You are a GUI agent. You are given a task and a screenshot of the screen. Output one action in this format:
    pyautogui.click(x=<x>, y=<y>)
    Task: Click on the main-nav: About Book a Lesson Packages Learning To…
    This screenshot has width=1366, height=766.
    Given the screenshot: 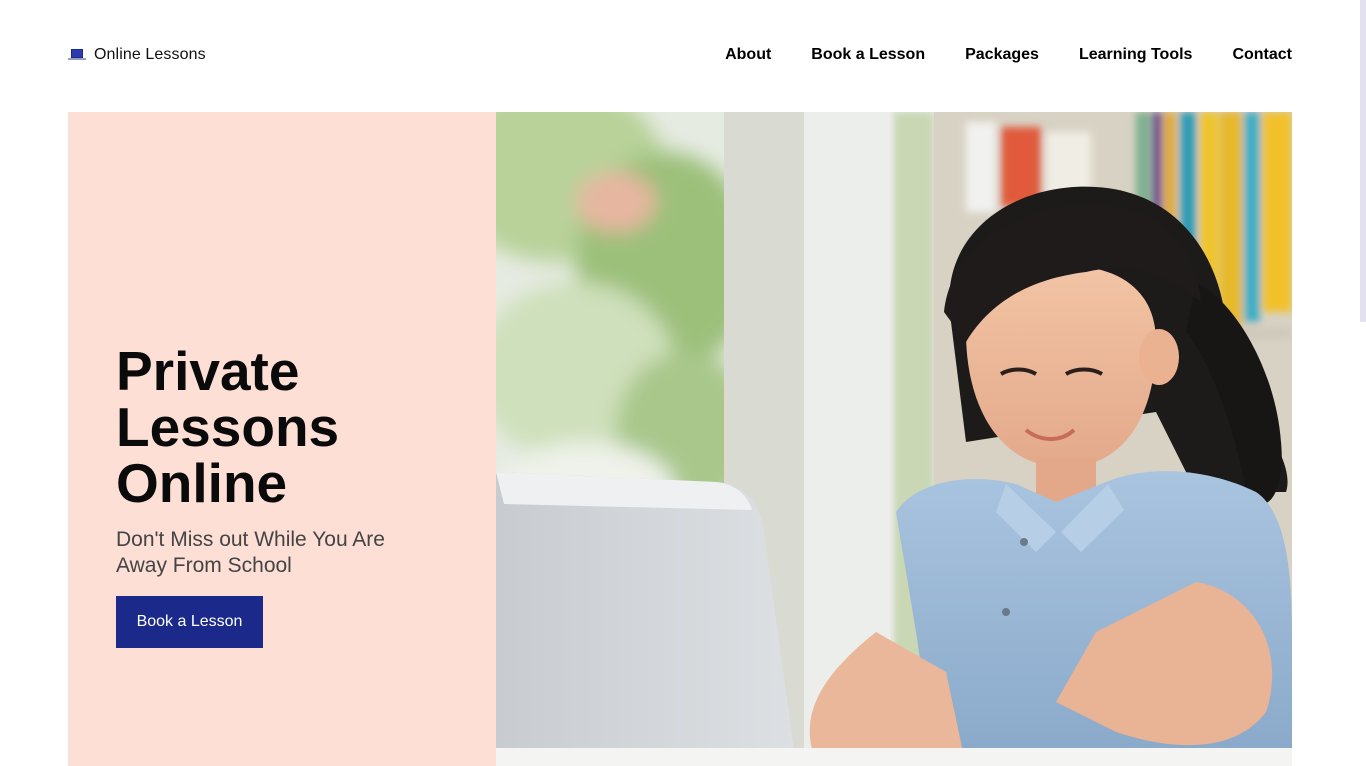 What is the action you would take?
    pyautogui.click(x=1008, y=55)
    